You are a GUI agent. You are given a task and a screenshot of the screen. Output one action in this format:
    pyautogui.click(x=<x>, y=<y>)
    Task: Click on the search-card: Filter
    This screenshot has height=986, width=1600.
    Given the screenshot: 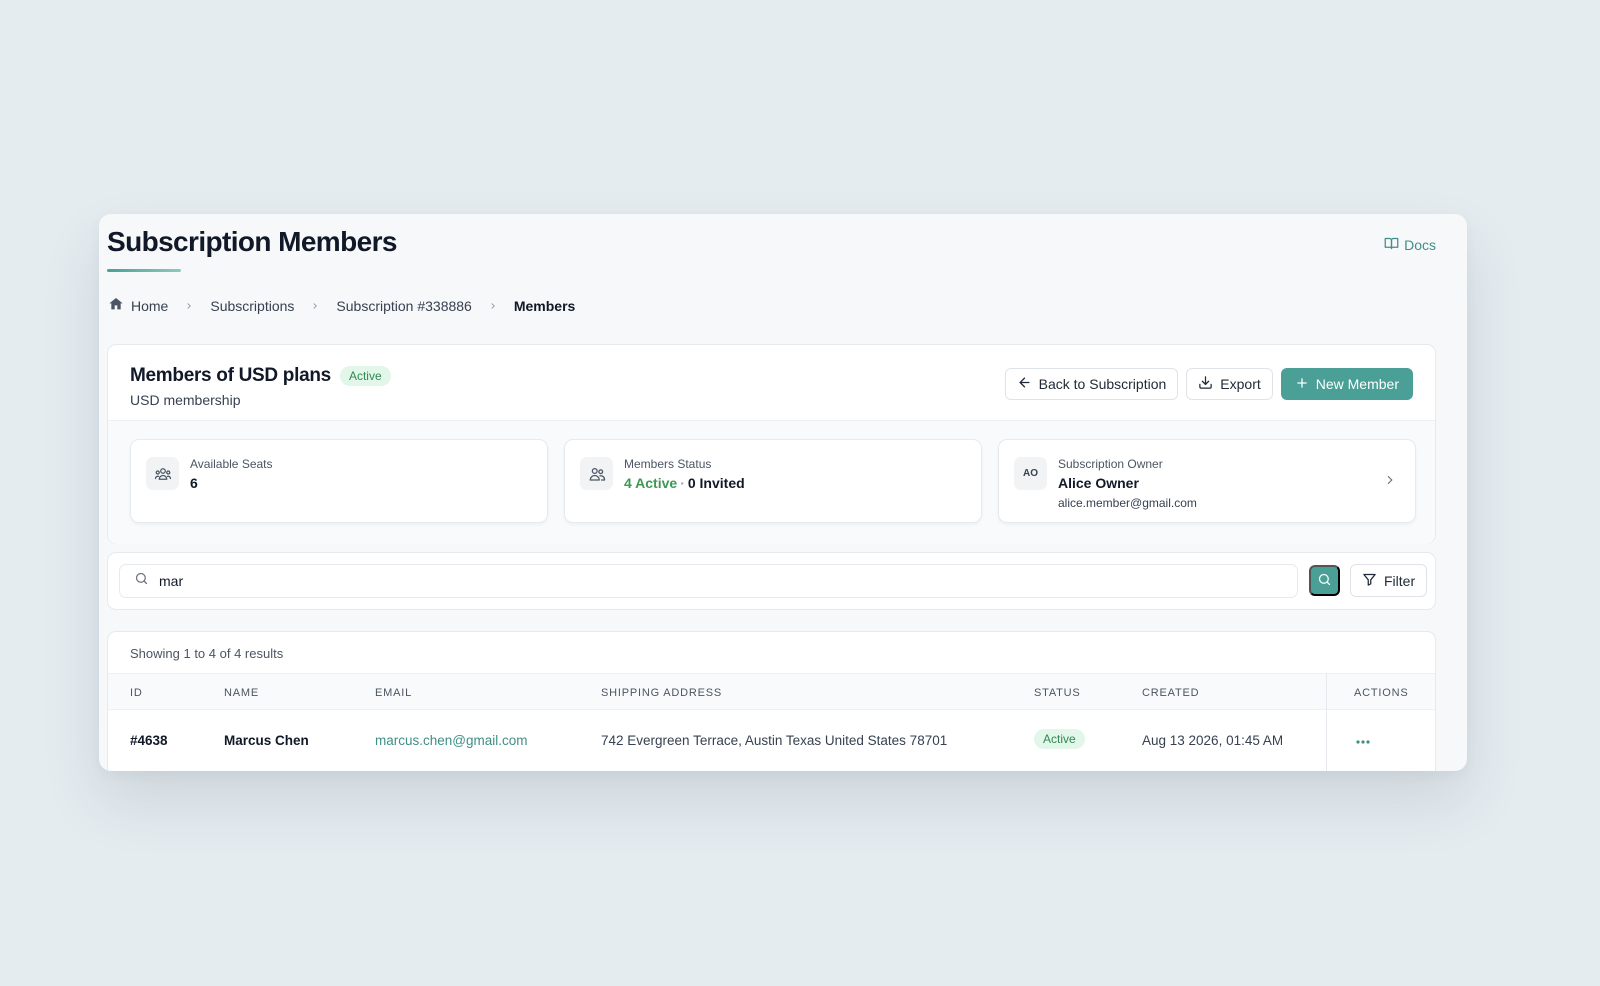 What is the action you would take?
    pyautogui.click(x=771, y=581)
    